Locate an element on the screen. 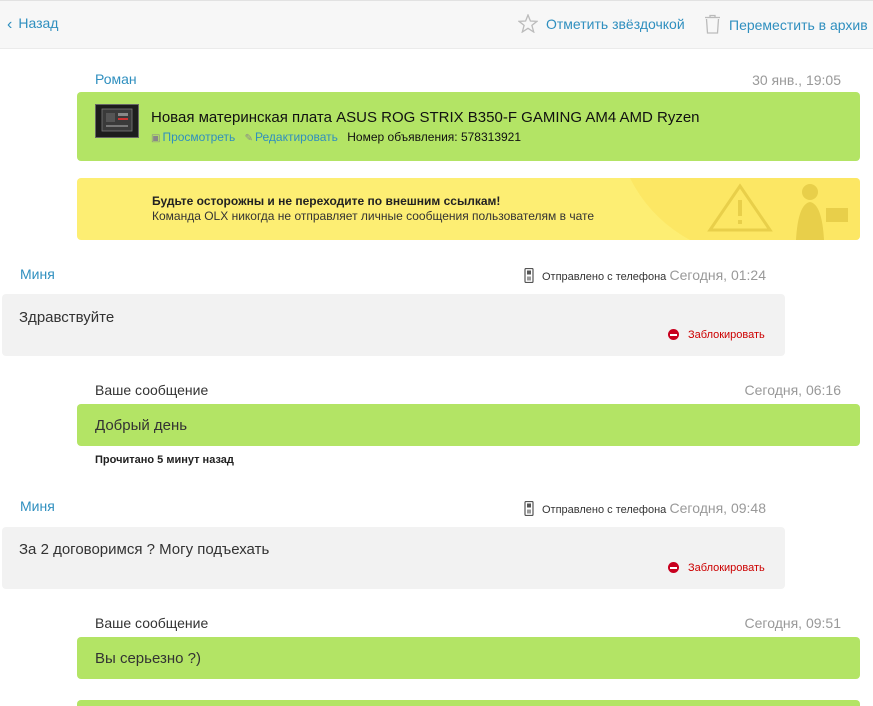 Image resolution: width=873 pixels, height=706 pixels. trash-icon is located at coordinates (712, 24).